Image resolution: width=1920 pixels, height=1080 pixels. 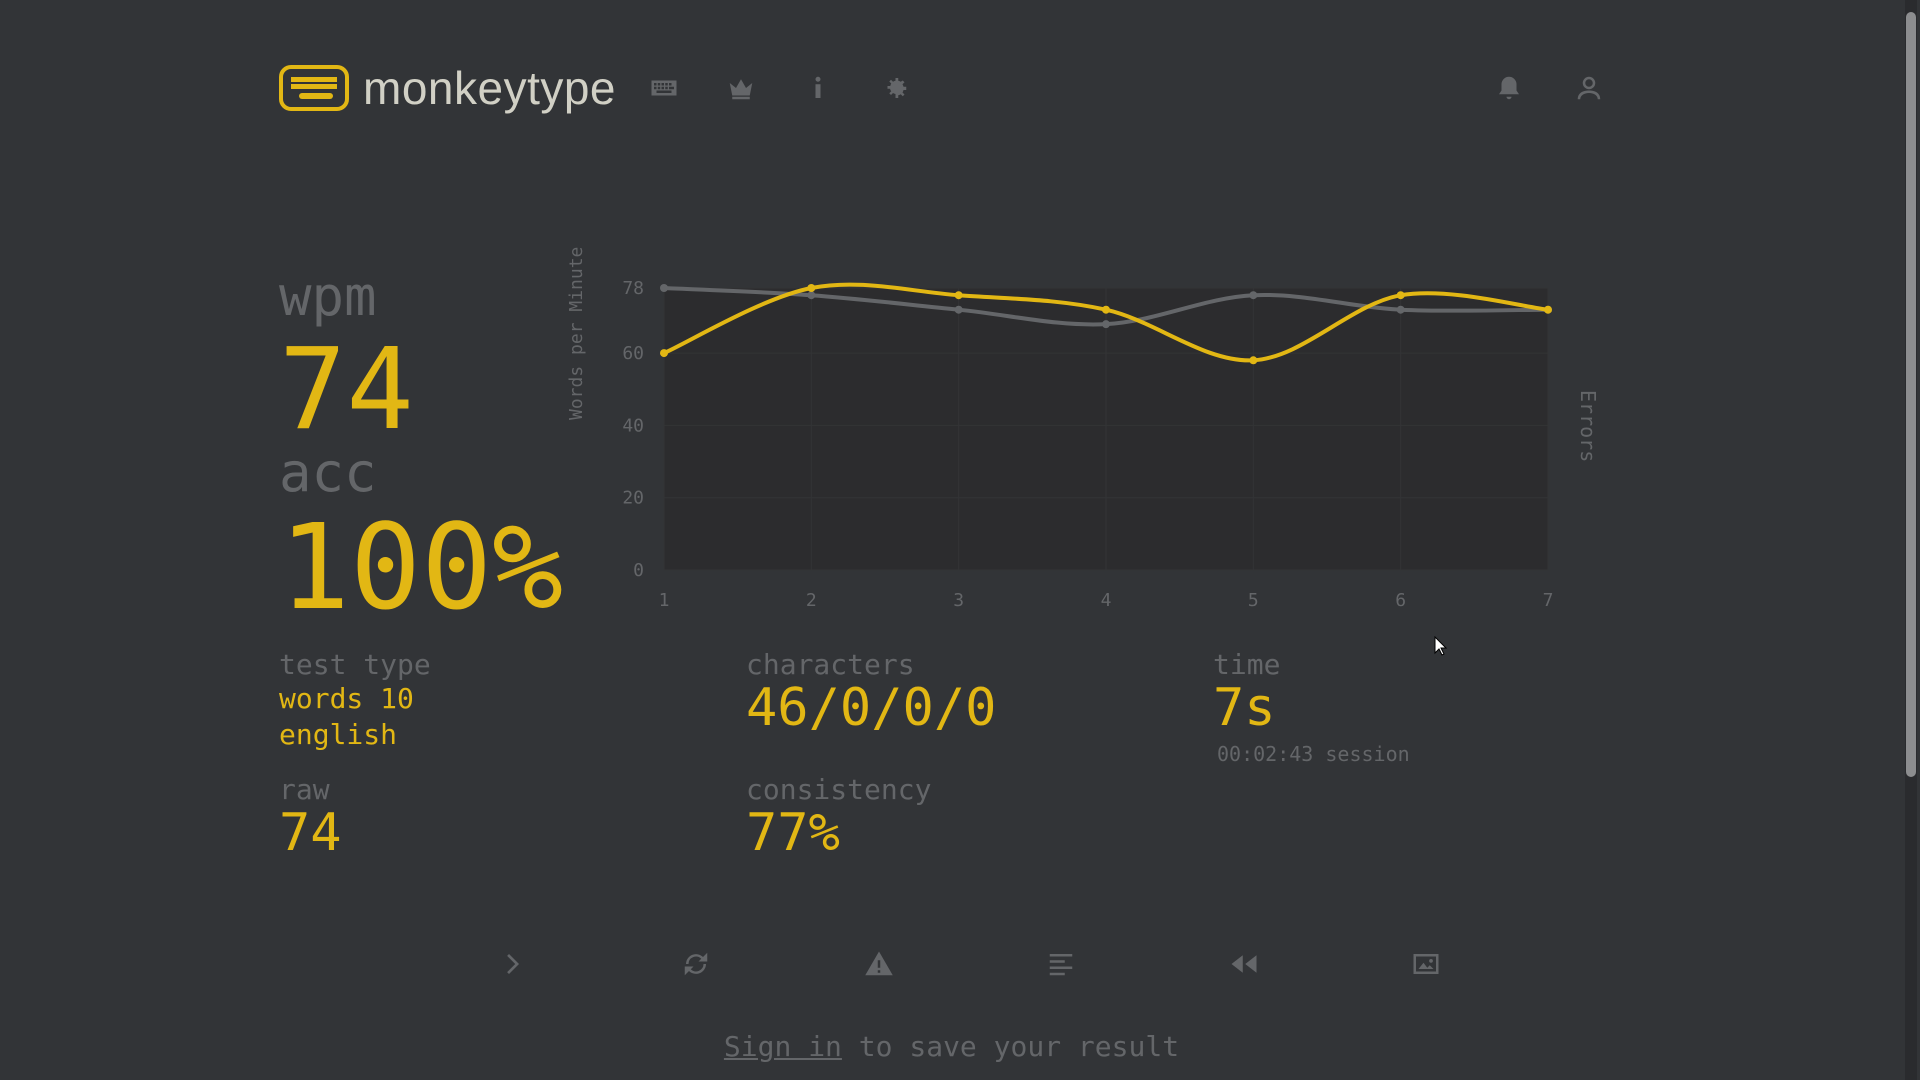 I want to click on refresh-icon, so click(x=696, y=964).